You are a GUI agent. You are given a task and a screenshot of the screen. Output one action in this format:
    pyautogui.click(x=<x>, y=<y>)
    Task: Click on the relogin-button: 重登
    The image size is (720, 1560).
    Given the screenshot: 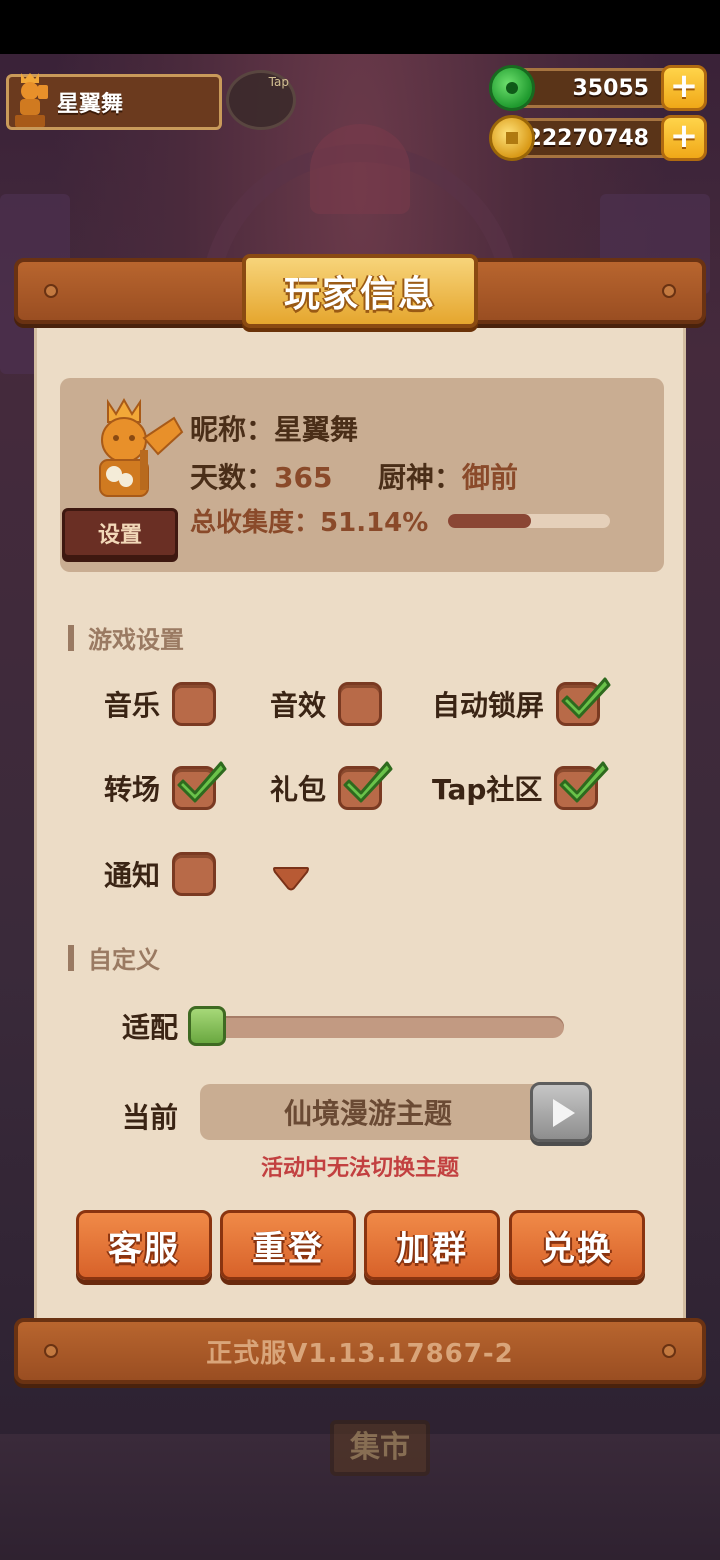 What is the action you would take?
    pyautogui.click(x=288, y=1245)
    